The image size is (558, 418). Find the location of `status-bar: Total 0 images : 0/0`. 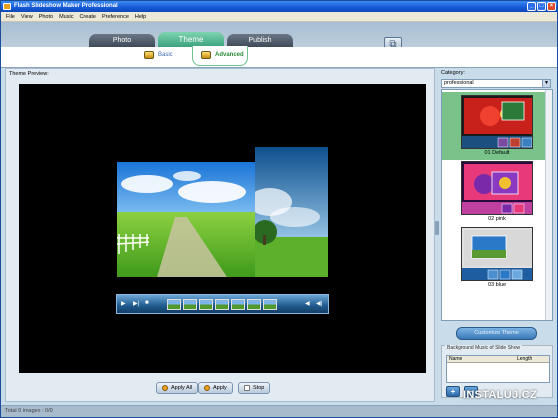

status-bar: Total 0 images : 0/0 is located at coordinates (279, 411).